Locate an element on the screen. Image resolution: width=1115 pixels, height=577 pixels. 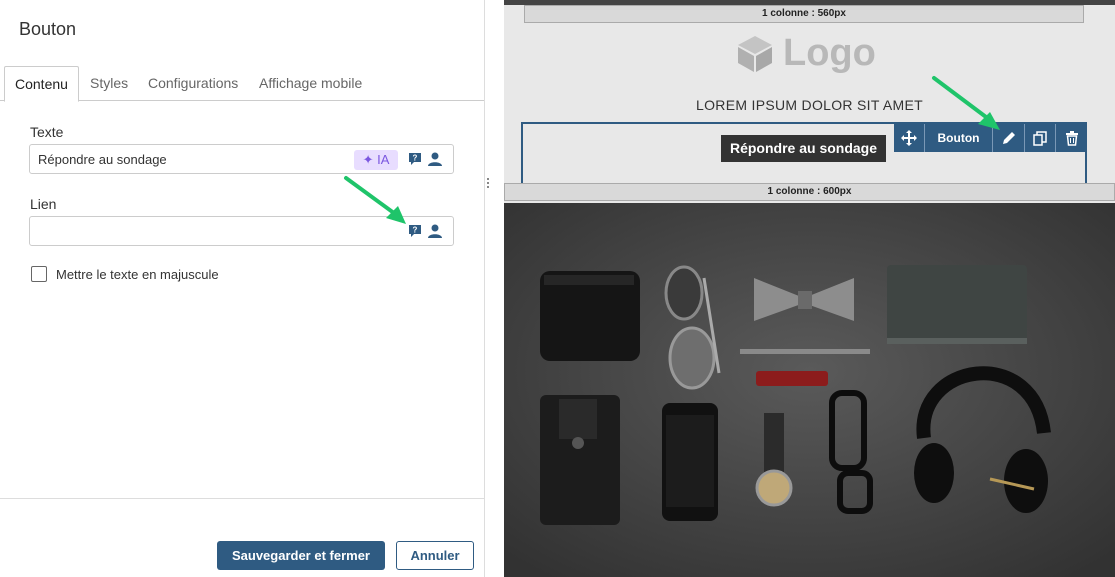
duplicate-icon is located at coordinates (1040, 138).